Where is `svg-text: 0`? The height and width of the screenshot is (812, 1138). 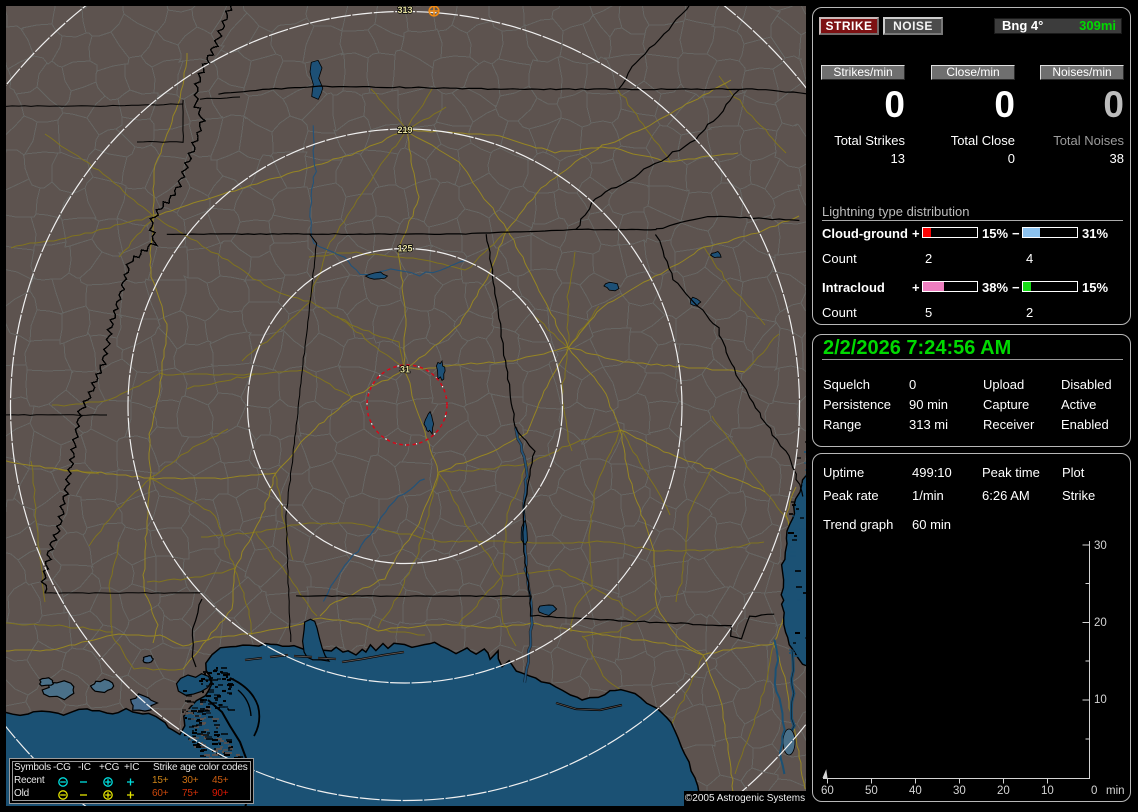
svg-text: 0 is located at coordinates (1094, 791).